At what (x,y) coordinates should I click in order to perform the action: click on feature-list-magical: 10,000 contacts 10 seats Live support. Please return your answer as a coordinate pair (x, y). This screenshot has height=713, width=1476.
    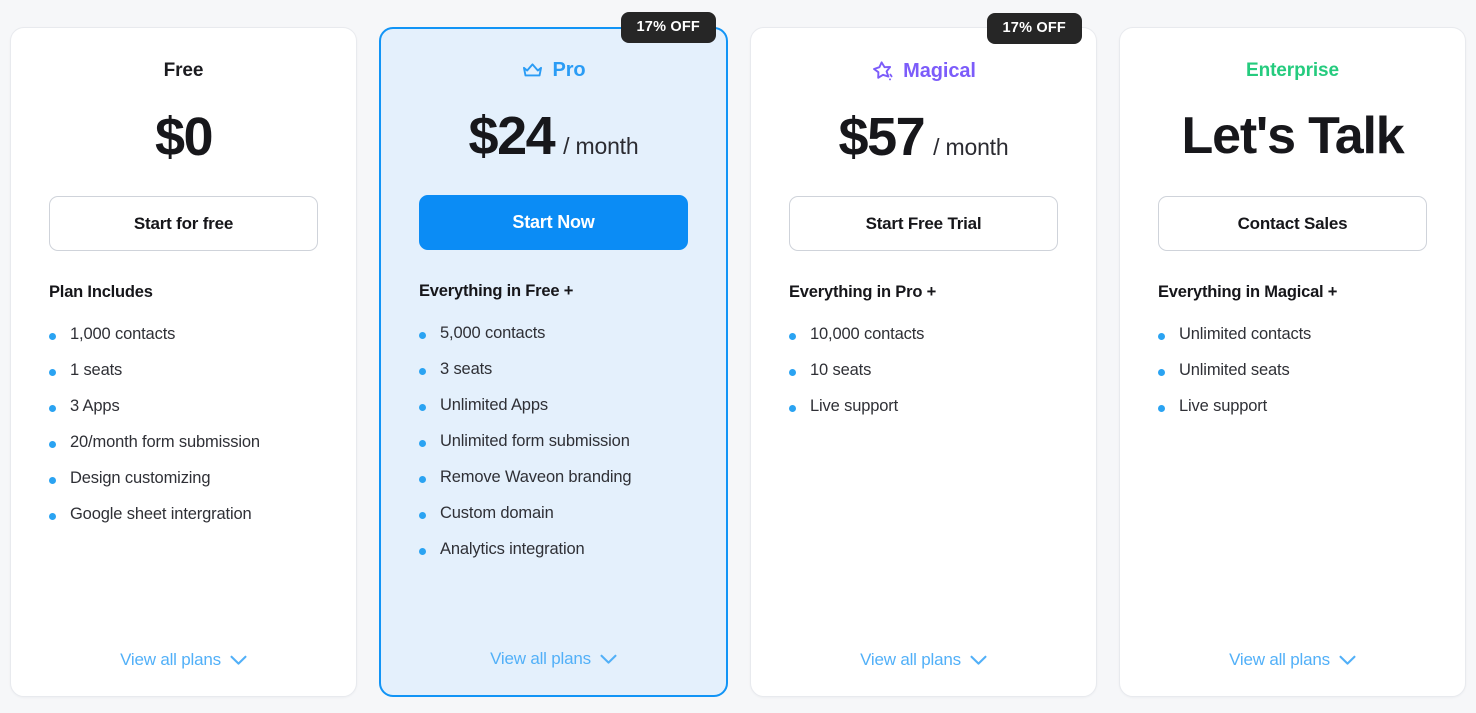
    Looking at the image, I should click on (923, 370).